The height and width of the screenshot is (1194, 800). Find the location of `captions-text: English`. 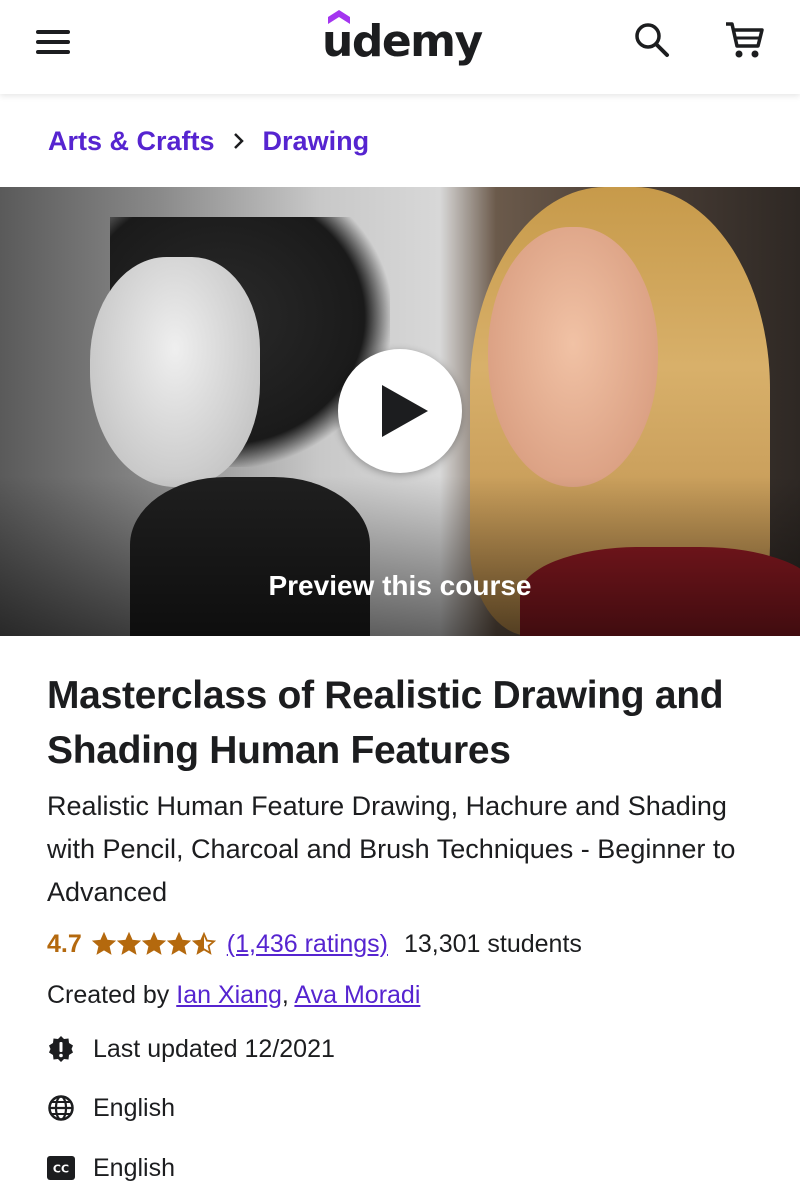

captions-text: English is located at coordinates (134, 1167).